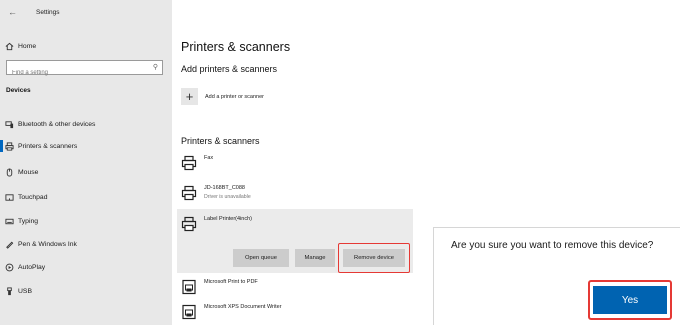 The image size is (680, 325). Describe the element at coordinates (48, 146) in the screenshot. I see `sidebar-item-label: Printers & scanners` at that location.